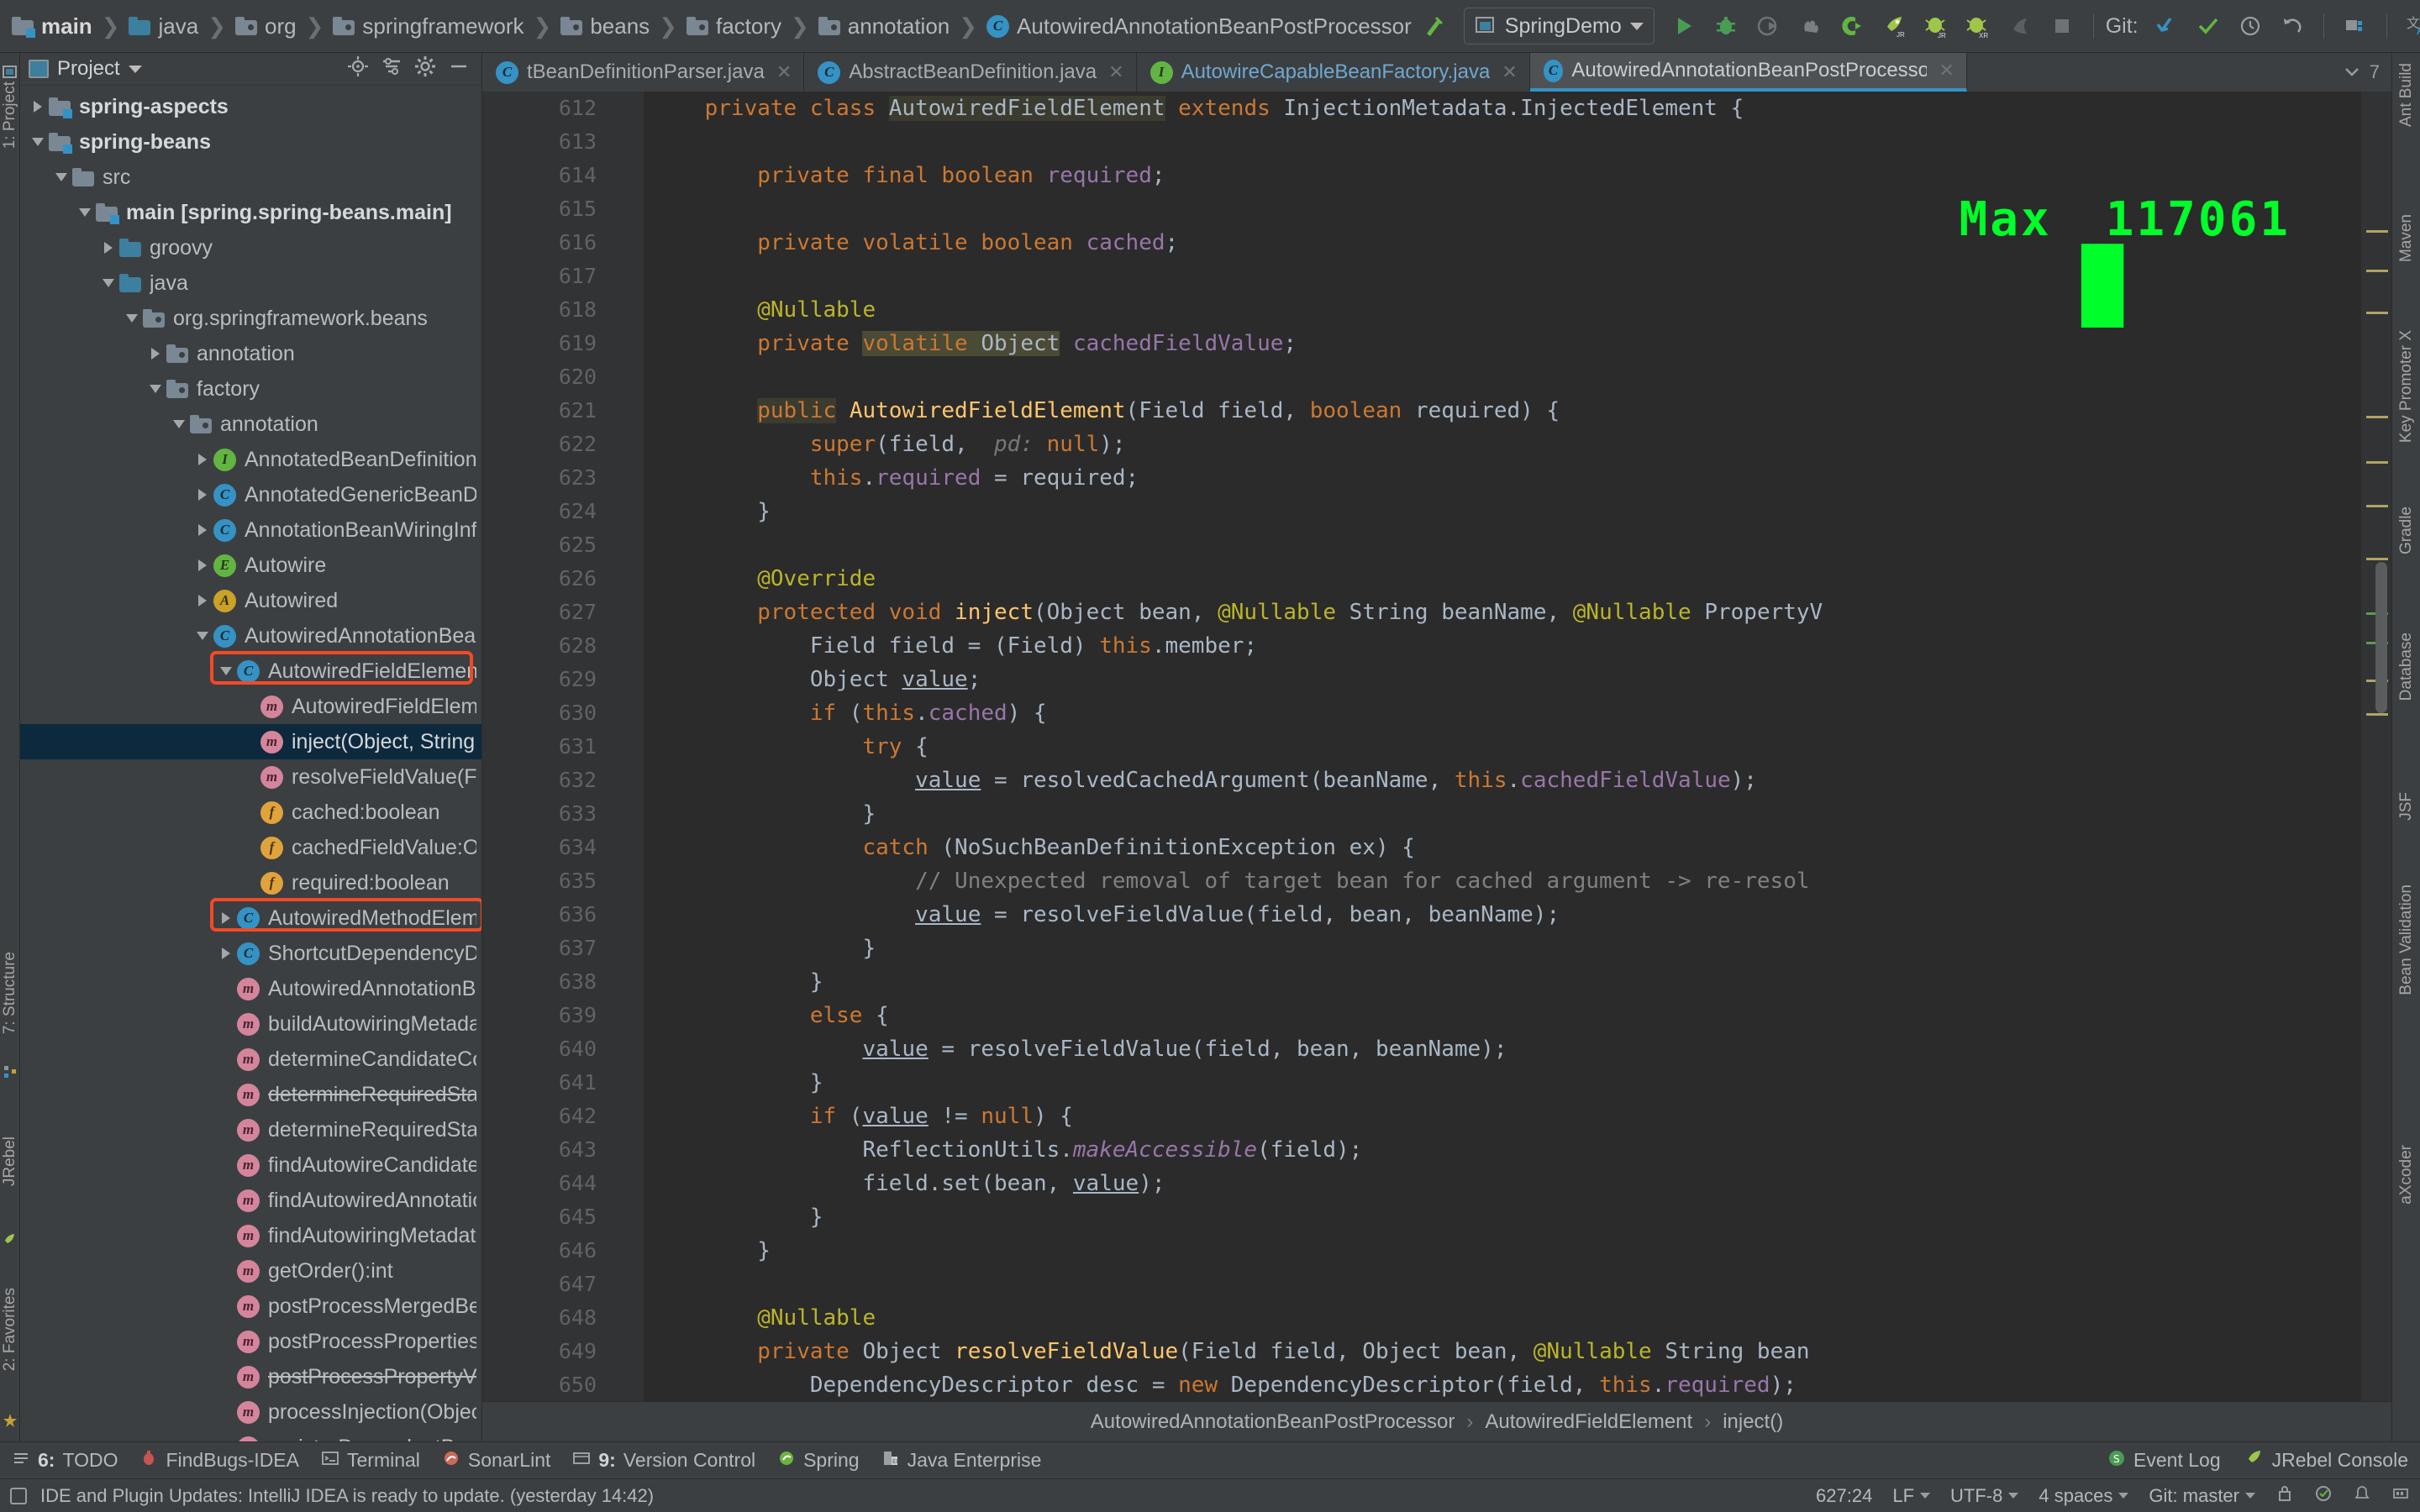  I want to click on update-icon, so click(18, 1495).